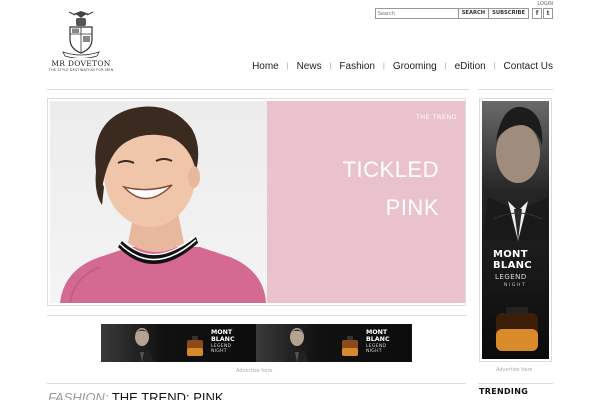 The width and height of the screenshot is (600, 400). I want to click on article-title: FASHION: THE TREND: PINK, so click(136, 395).